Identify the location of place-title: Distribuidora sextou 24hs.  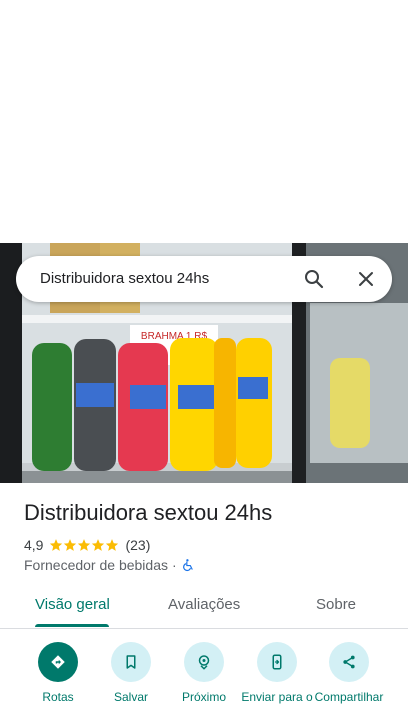
(148, 512).